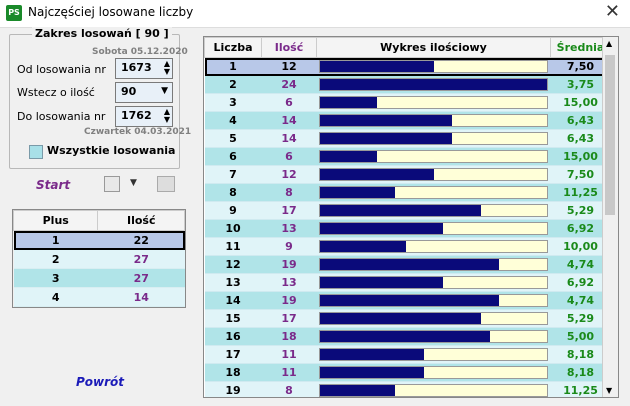 Image resolution: width=630 pixels, height=406 pixels. I want to click on liczba-cell: 19, so click(233, 389).